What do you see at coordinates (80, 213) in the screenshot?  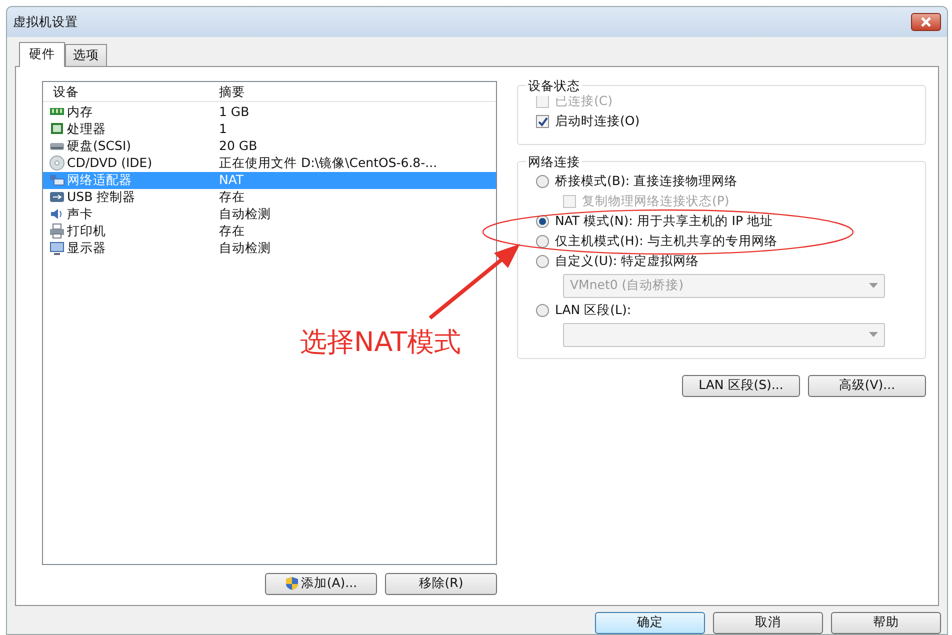 I see `device-name: 声卡` at bounding box center [80, 213].